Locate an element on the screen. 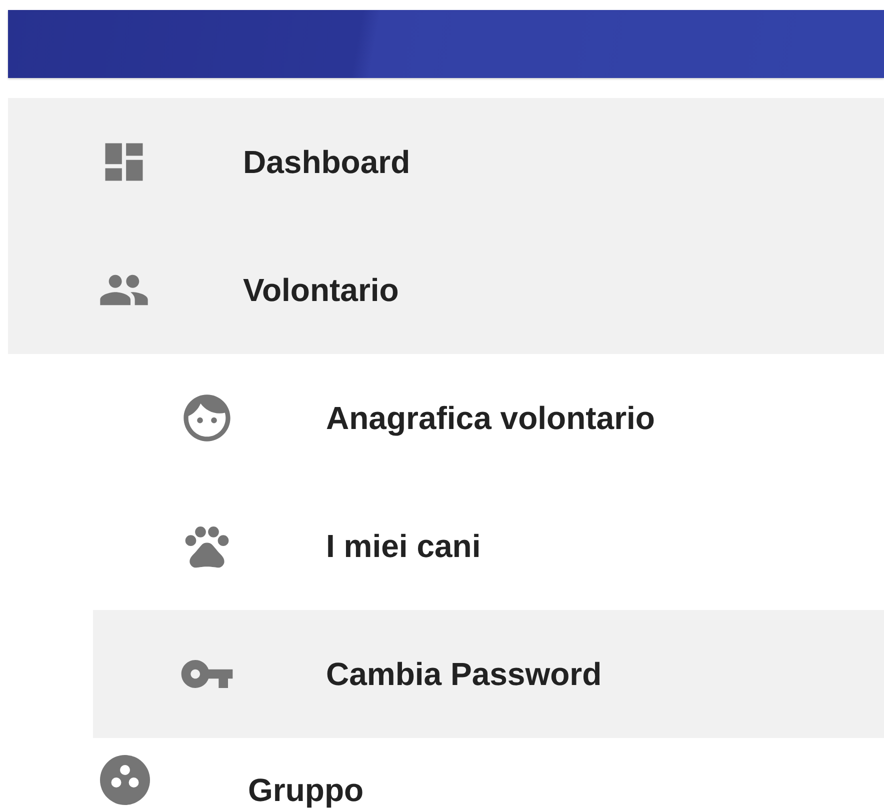  submenu-item: Cambia Password is located at coordinates (488, 674).